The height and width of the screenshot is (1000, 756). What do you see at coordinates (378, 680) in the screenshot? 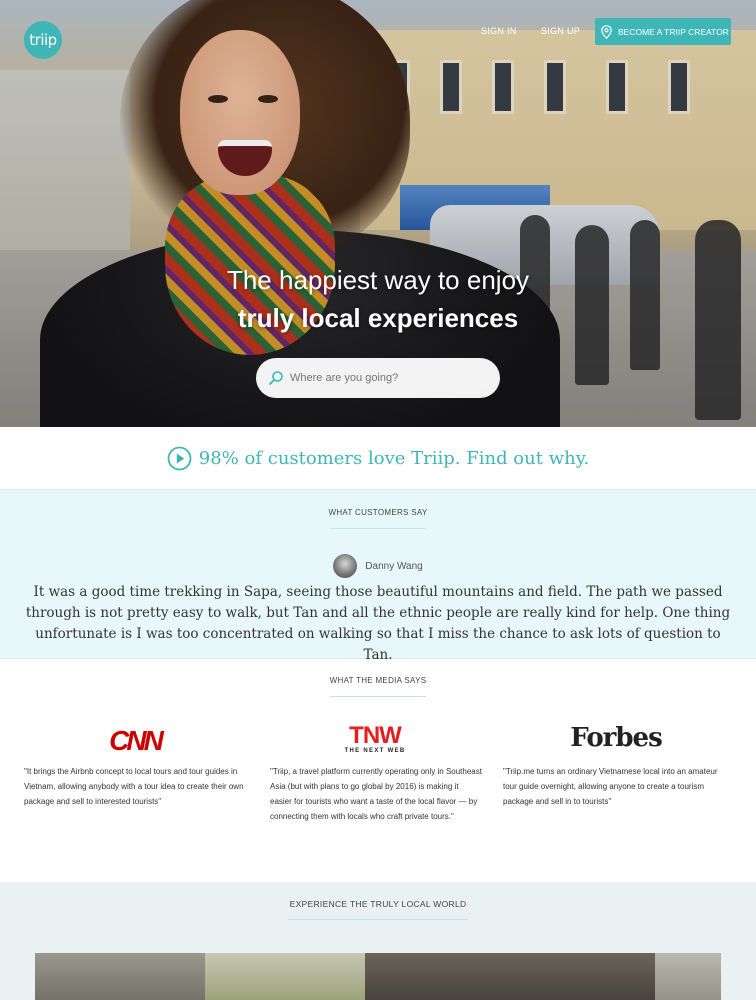
I see `section-heading-media: WHAT THE MEDIA SAYS` at bounding box center [378, 680].